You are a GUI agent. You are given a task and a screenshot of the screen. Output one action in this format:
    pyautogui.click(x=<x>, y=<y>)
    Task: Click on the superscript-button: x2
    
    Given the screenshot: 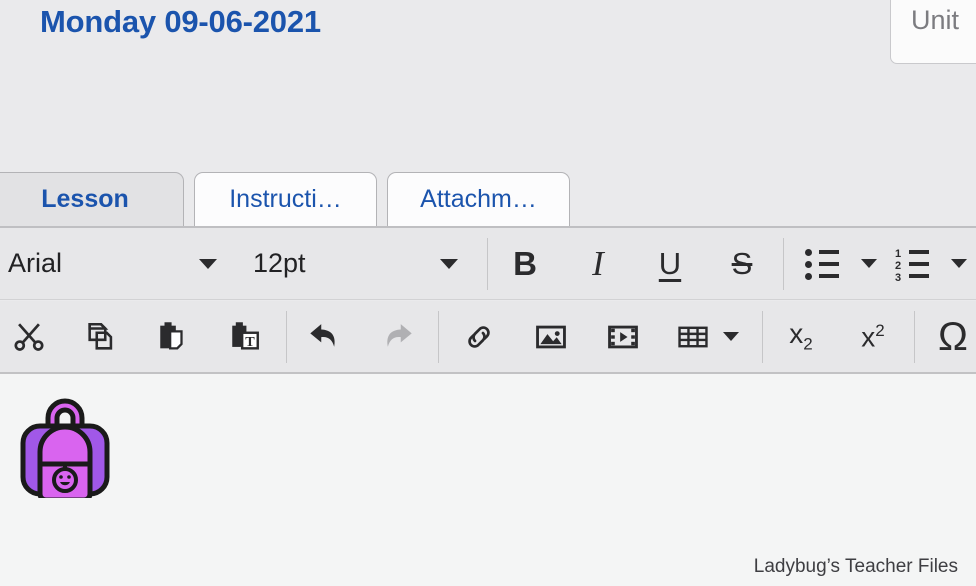 What is the action you would take?
    pyautogui.click(x=873, y=336)
    